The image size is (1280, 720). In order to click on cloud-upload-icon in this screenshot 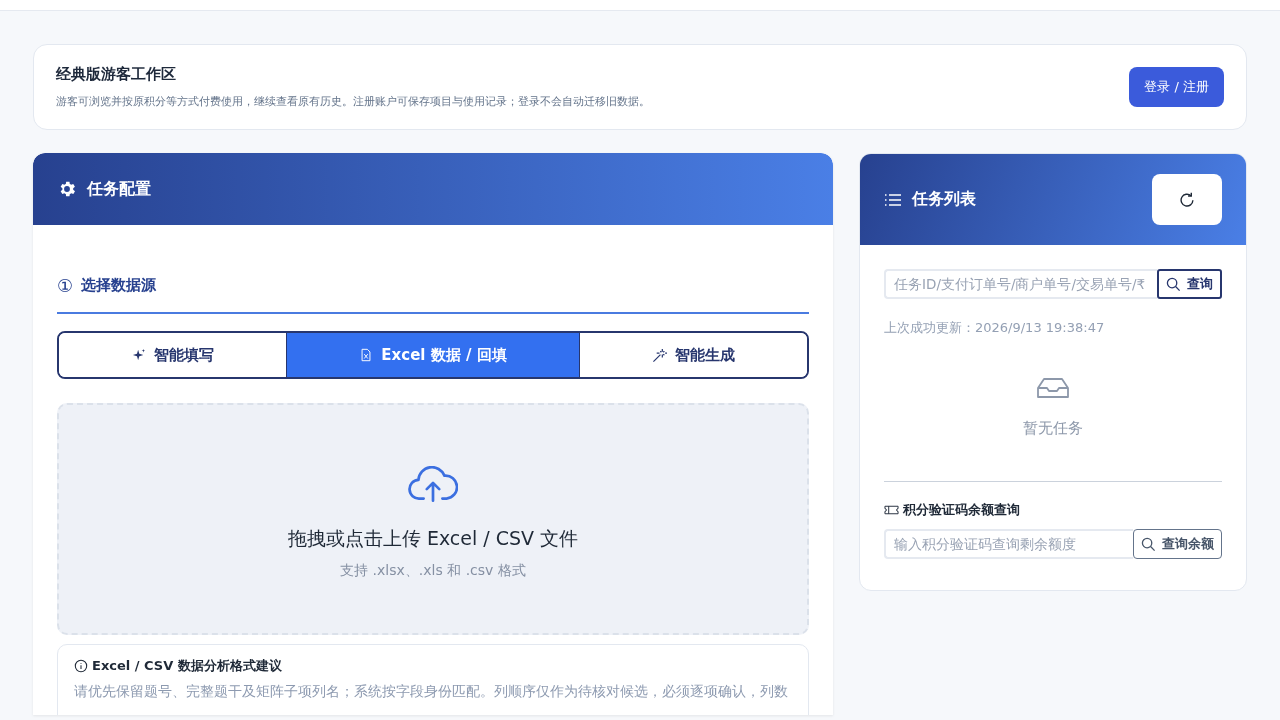, I will do `click(433, 485)`.